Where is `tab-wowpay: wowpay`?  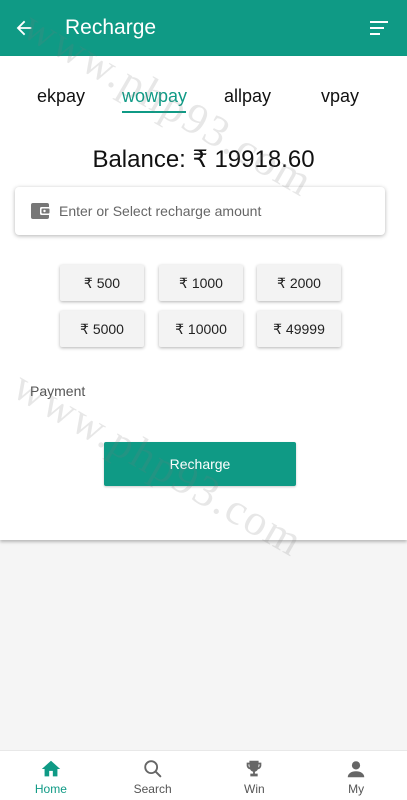 tab-wowpay: wowpay is located at coordinates (154, 96).